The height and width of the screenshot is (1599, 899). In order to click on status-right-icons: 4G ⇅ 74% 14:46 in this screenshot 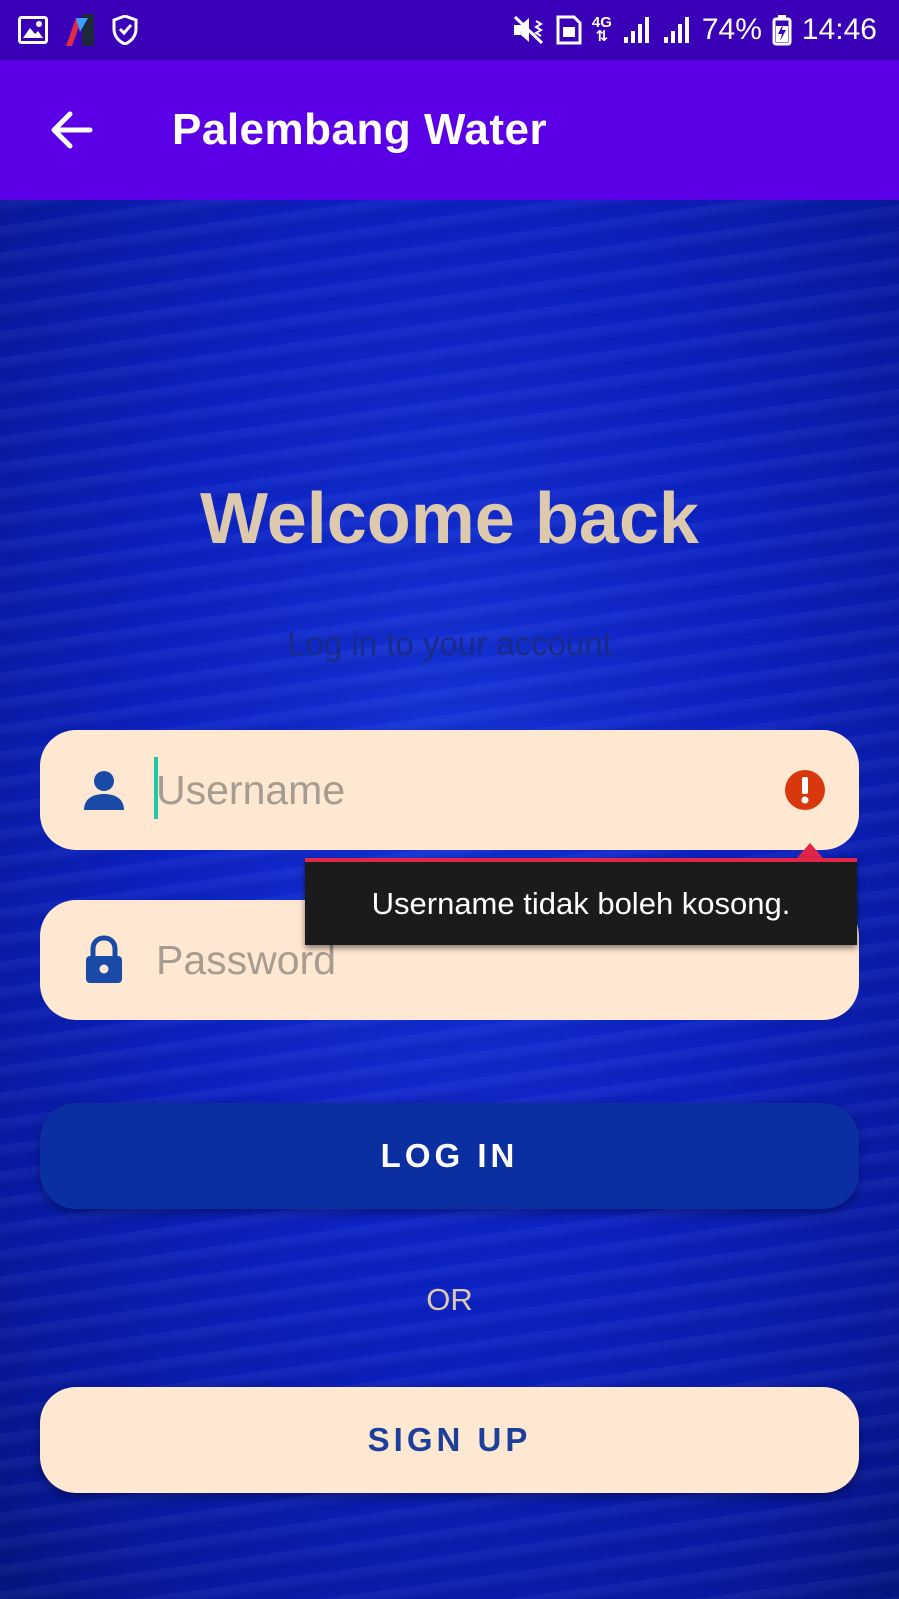, I will do `click(694, 30)`.